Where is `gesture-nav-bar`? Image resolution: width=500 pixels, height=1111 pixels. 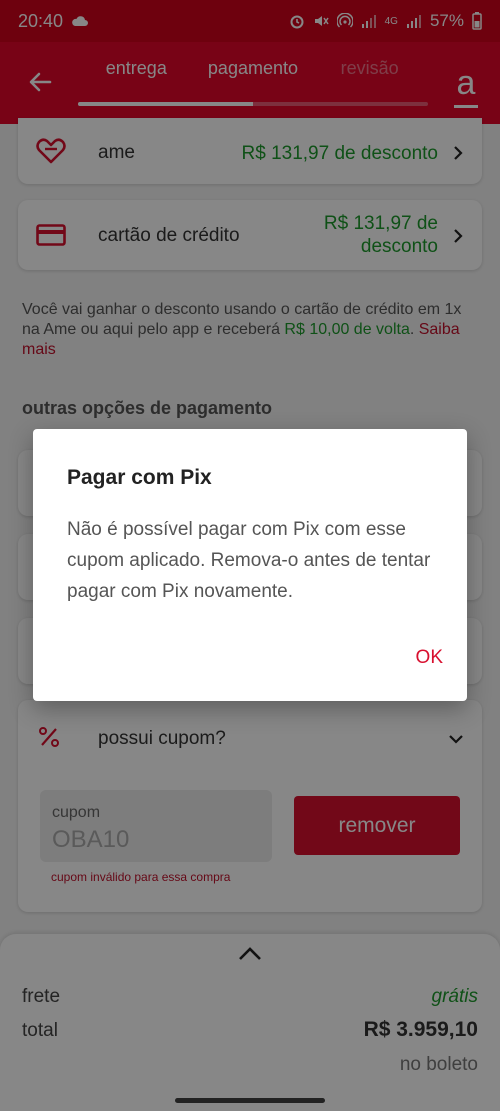
gesture-nav-bar is located at coordinates (250, 1100).